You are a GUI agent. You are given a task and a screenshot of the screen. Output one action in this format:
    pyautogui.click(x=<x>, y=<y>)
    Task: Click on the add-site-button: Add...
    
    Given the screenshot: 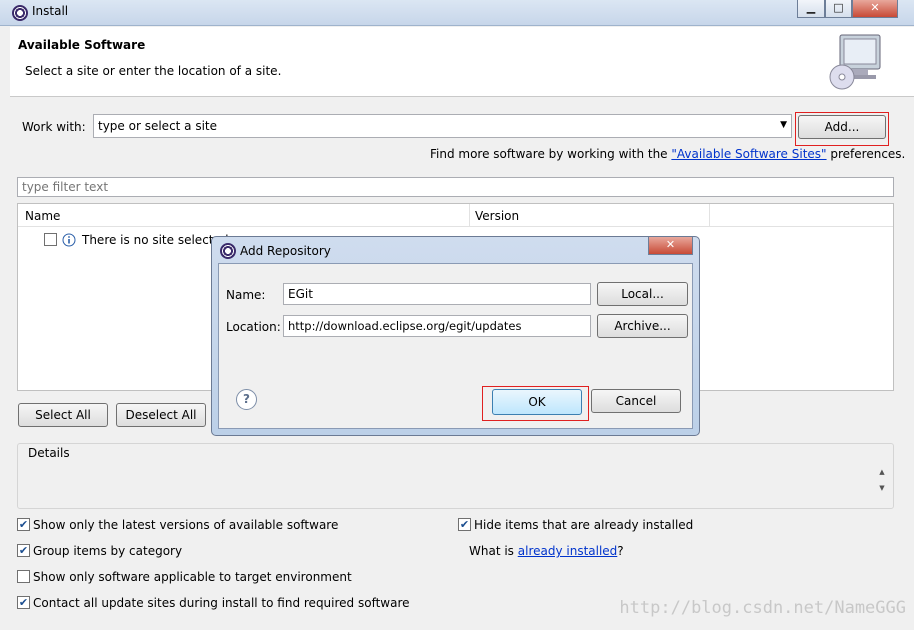 What is the action you would take?
    pyautogui.click(x=842, y=127)
    